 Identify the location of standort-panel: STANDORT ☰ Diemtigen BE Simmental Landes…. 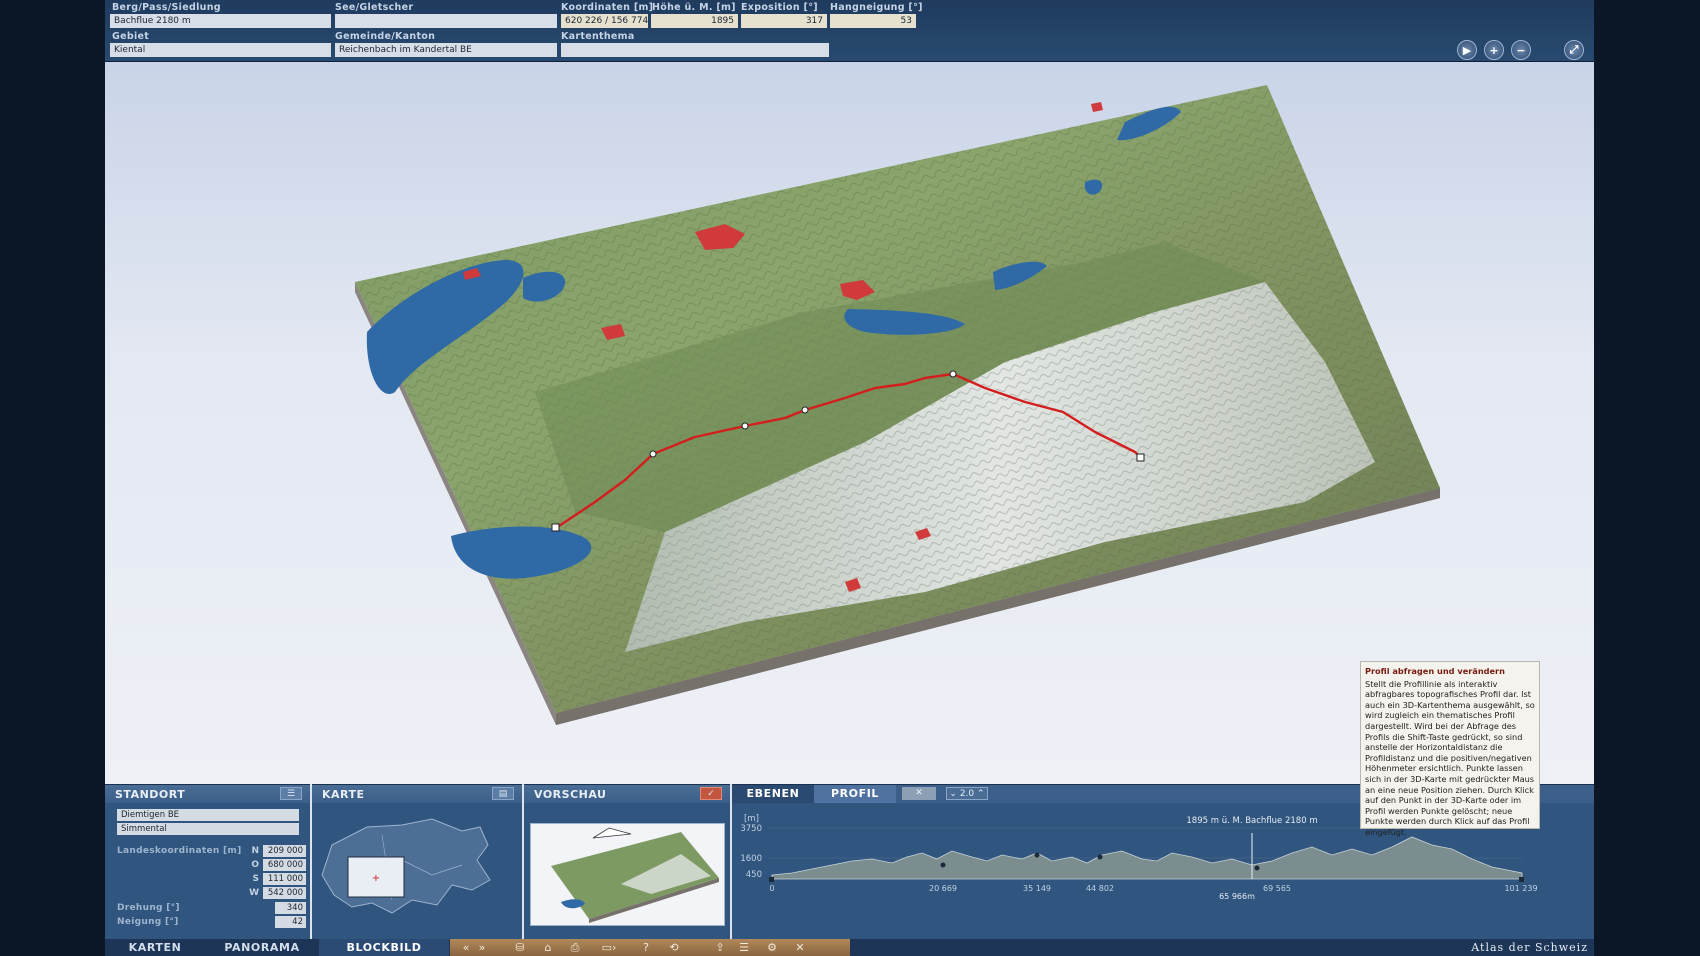
(207, 861).